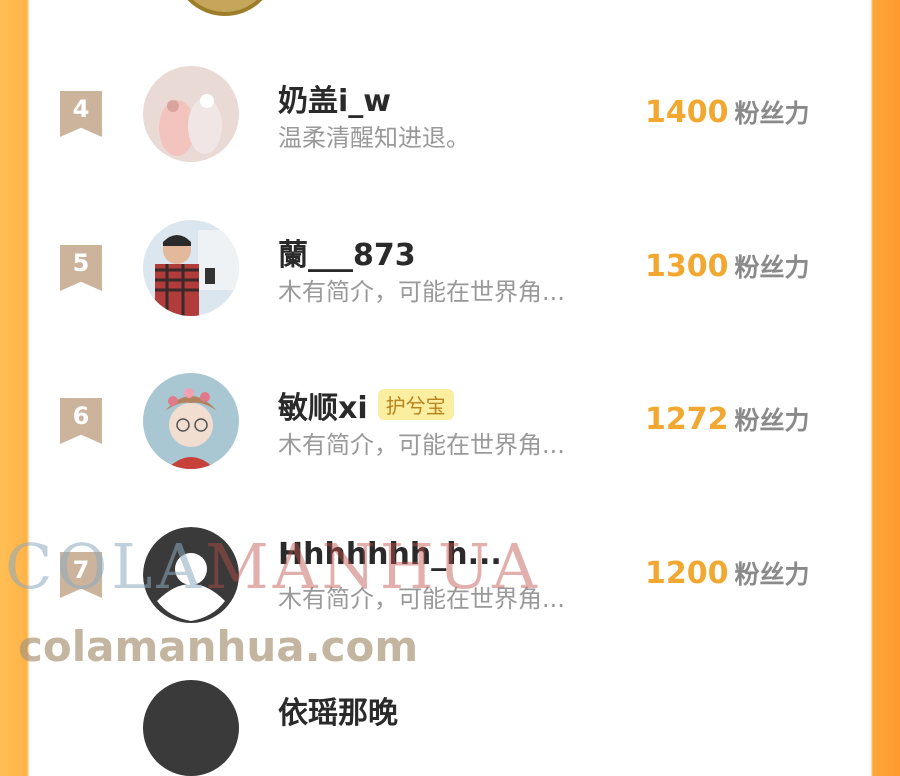 This screenshot has height=776, width=900. What do you see at coordinates (81, 114) in the screenshot?
I see `rank-badge: 4` at bounding box center [81, 114].